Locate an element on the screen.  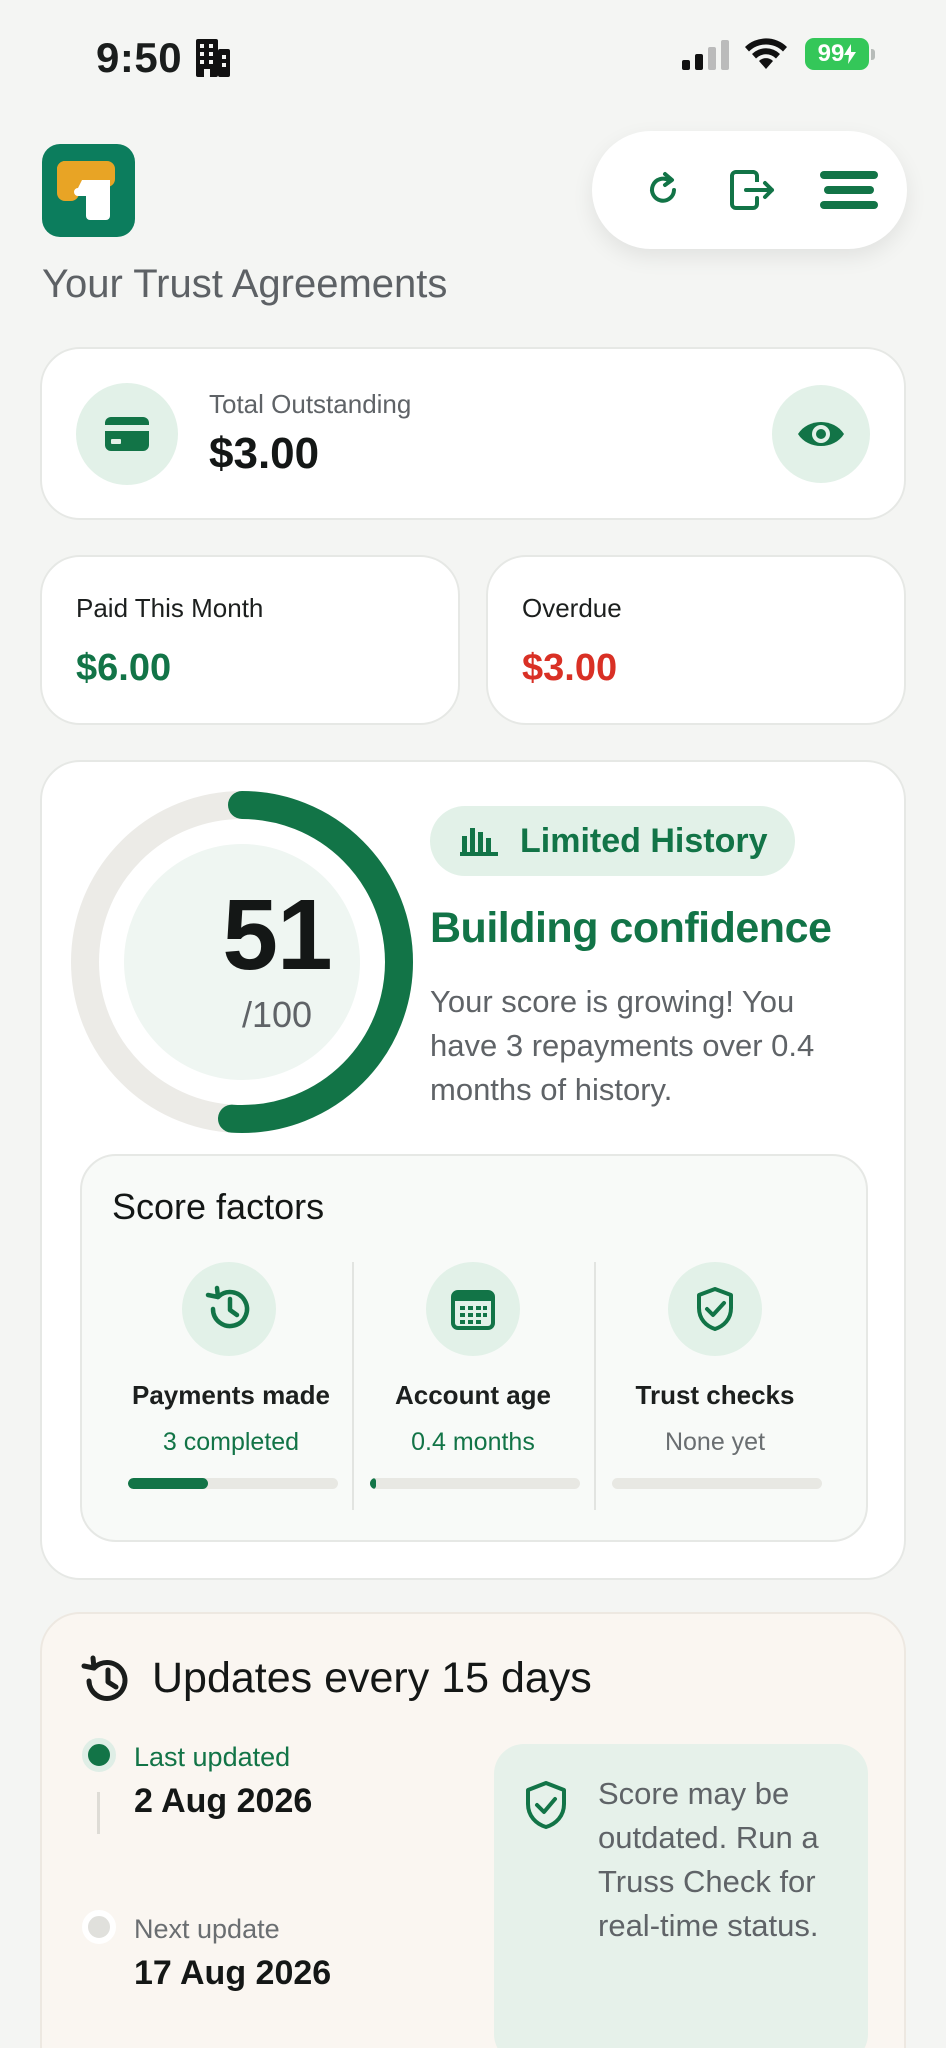
logo-mark is located at coordinates (86, 190).